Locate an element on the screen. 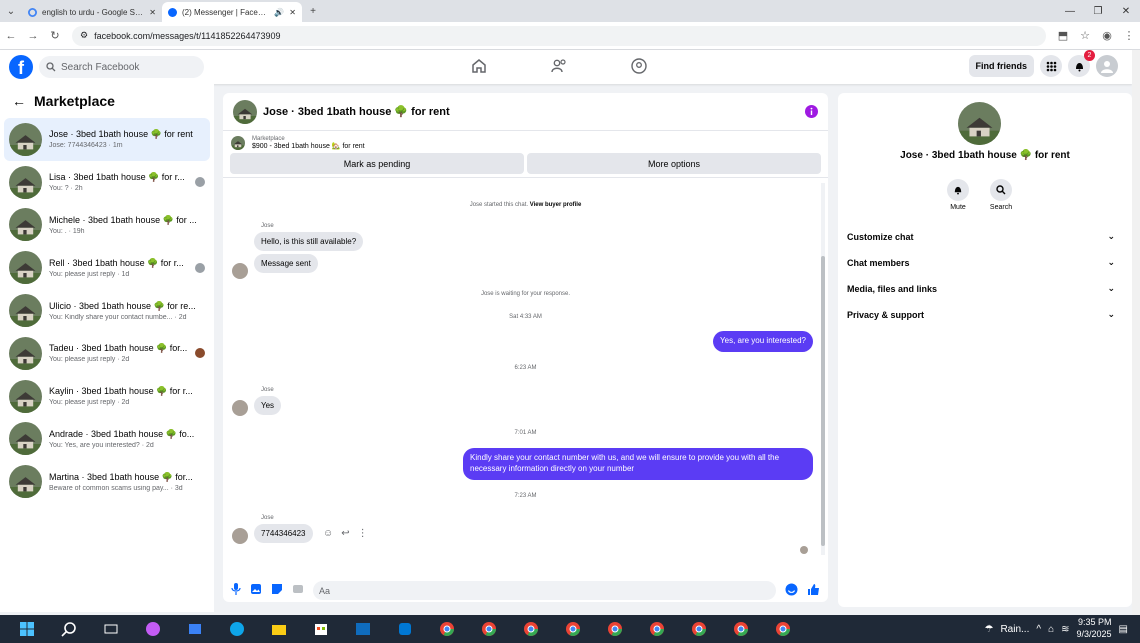 The height and width of the screenshot is (643, 1140). minimize-icon: — is located at coordinates (1070, 11).